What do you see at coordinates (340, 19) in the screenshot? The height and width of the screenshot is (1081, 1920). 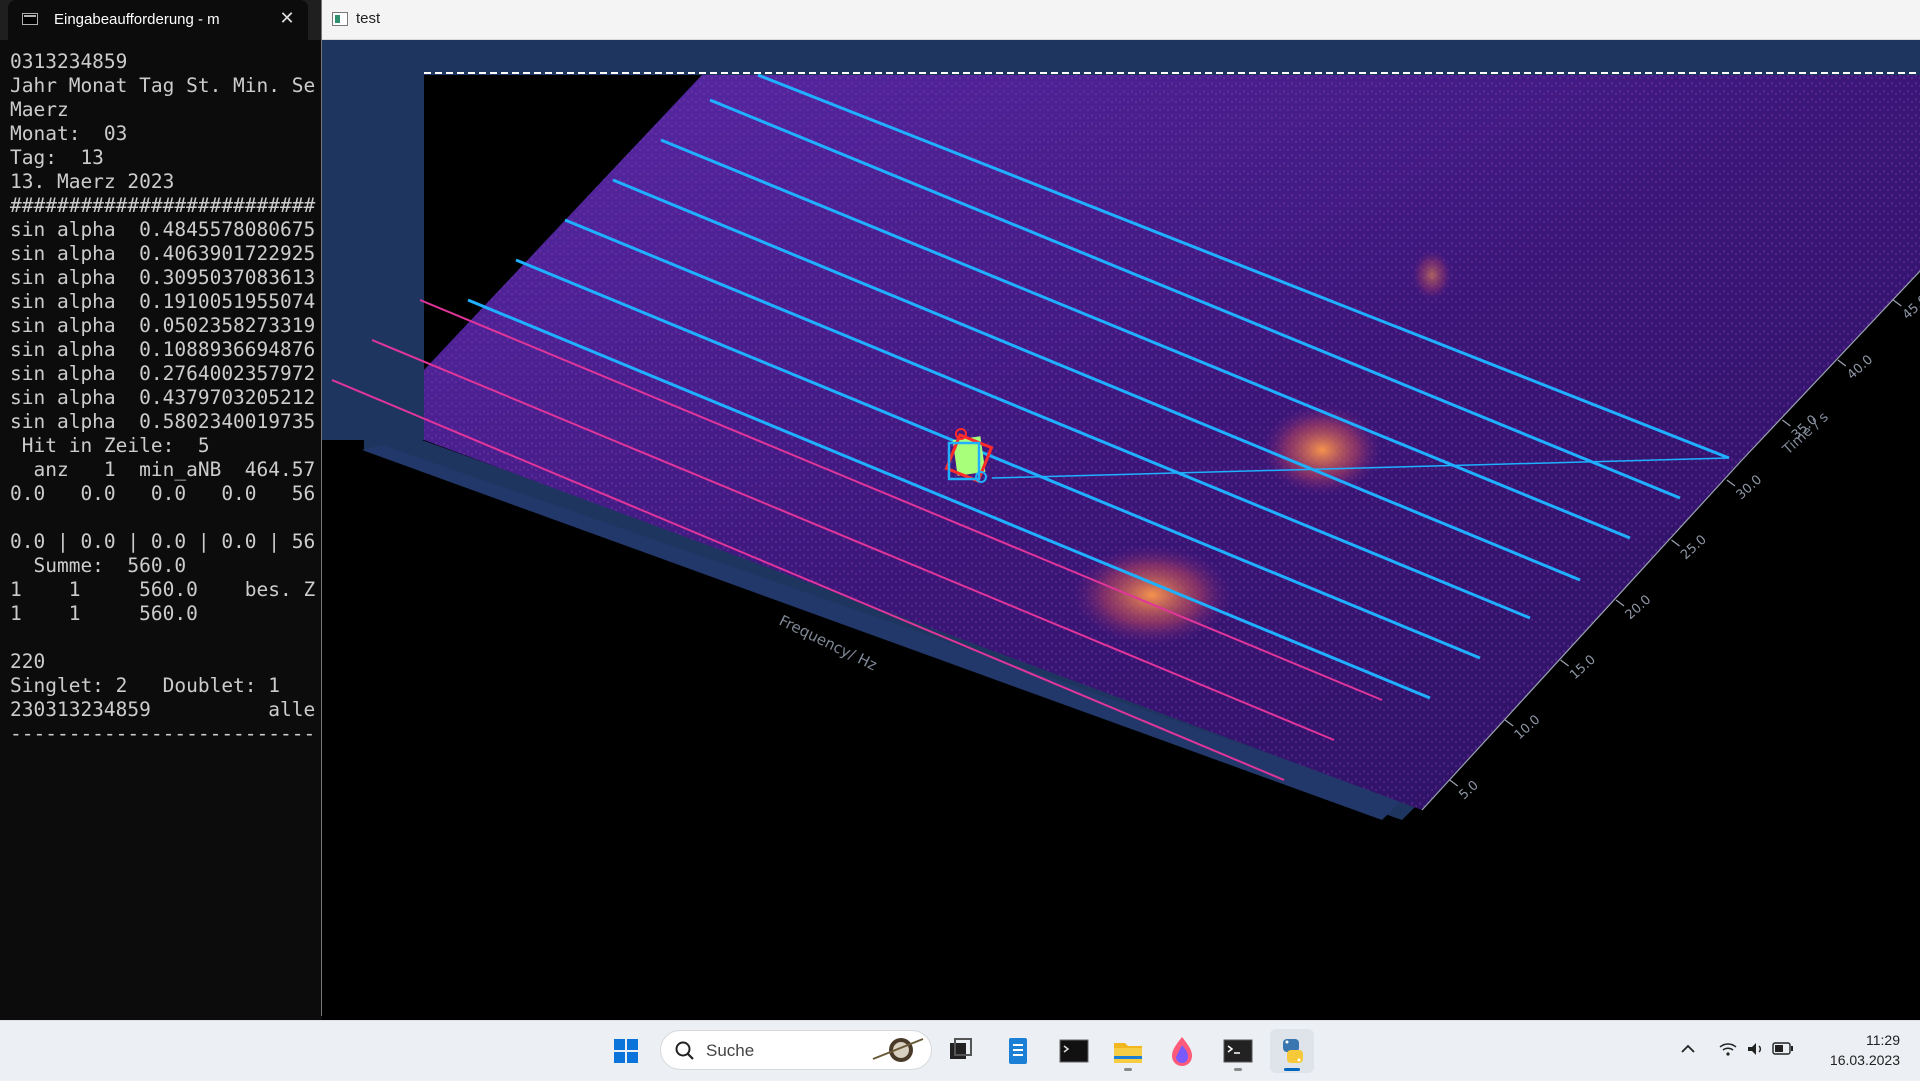 I see `app-icon` at bounding box center [340, 19].